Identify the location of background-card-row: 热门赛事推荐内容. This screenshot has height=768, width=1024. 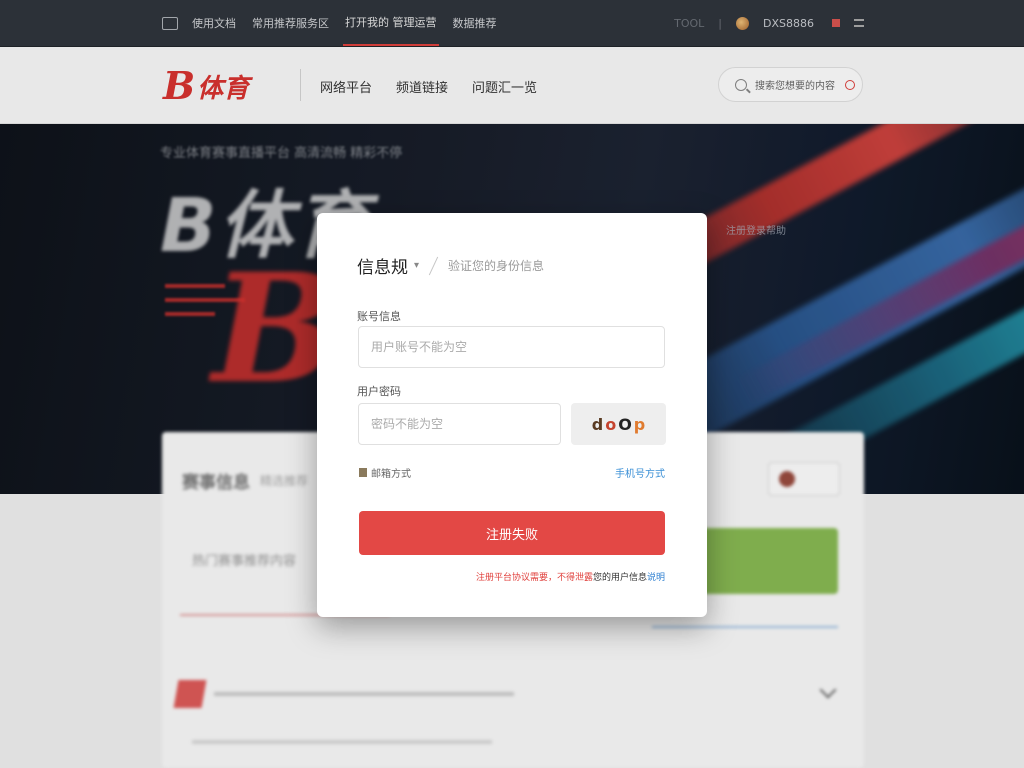
(244, 561).